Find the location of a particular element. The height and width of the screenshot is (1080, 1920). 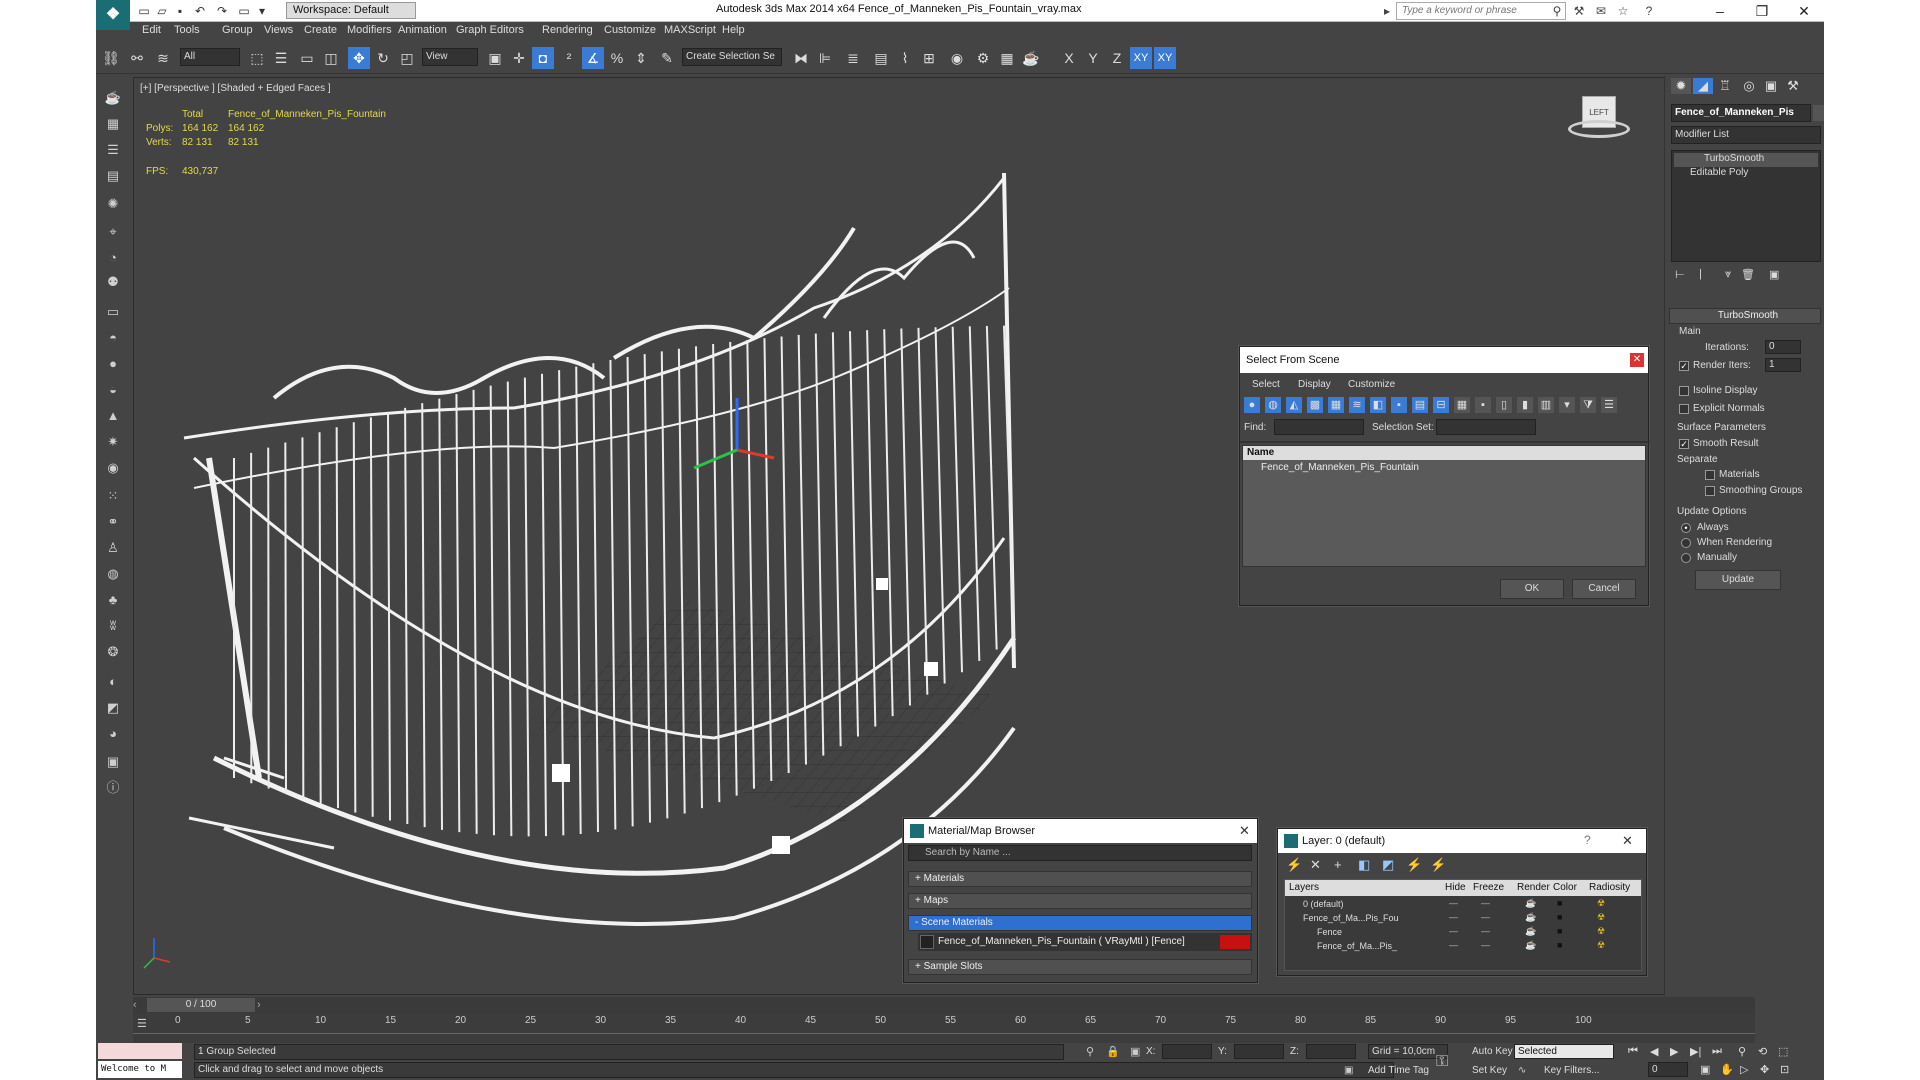

absolute-mode-icon: ▣ is located at coordinates (1135, 1051).